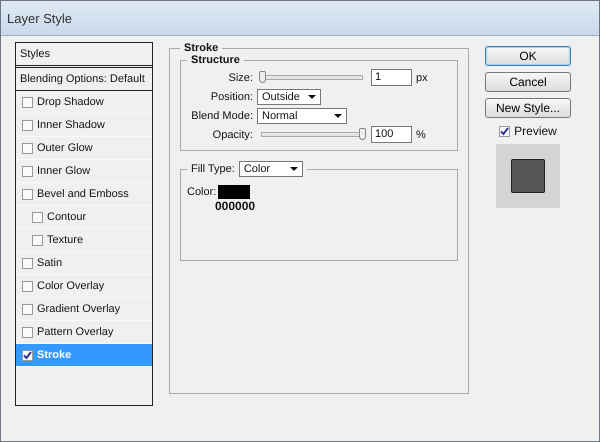 This screenshot has height=442, width=600. Describe the element at coordinates (84, 263) in the screenshot. I see `style-item: Satin` at that location.